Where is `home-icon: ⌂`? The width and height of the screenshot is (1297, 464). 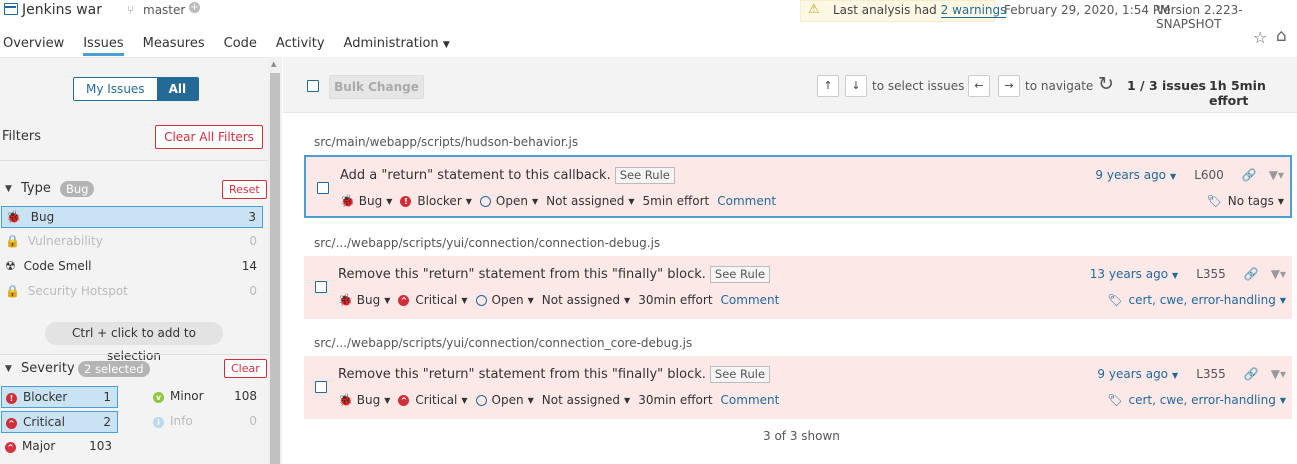 home-icon: ⌂ is located at coordinates (1281, 36).